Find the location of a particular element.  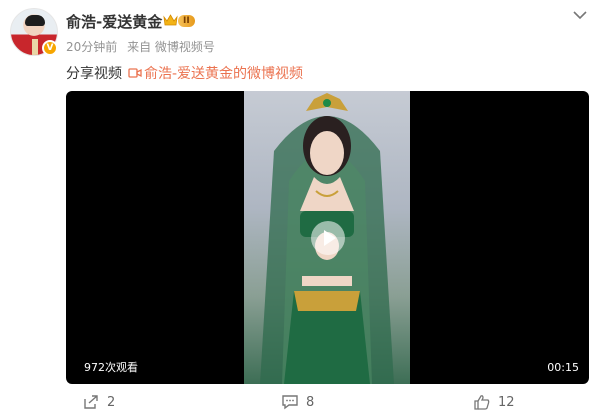

video-duration: 00:15 is located at coordinates (563, 367).